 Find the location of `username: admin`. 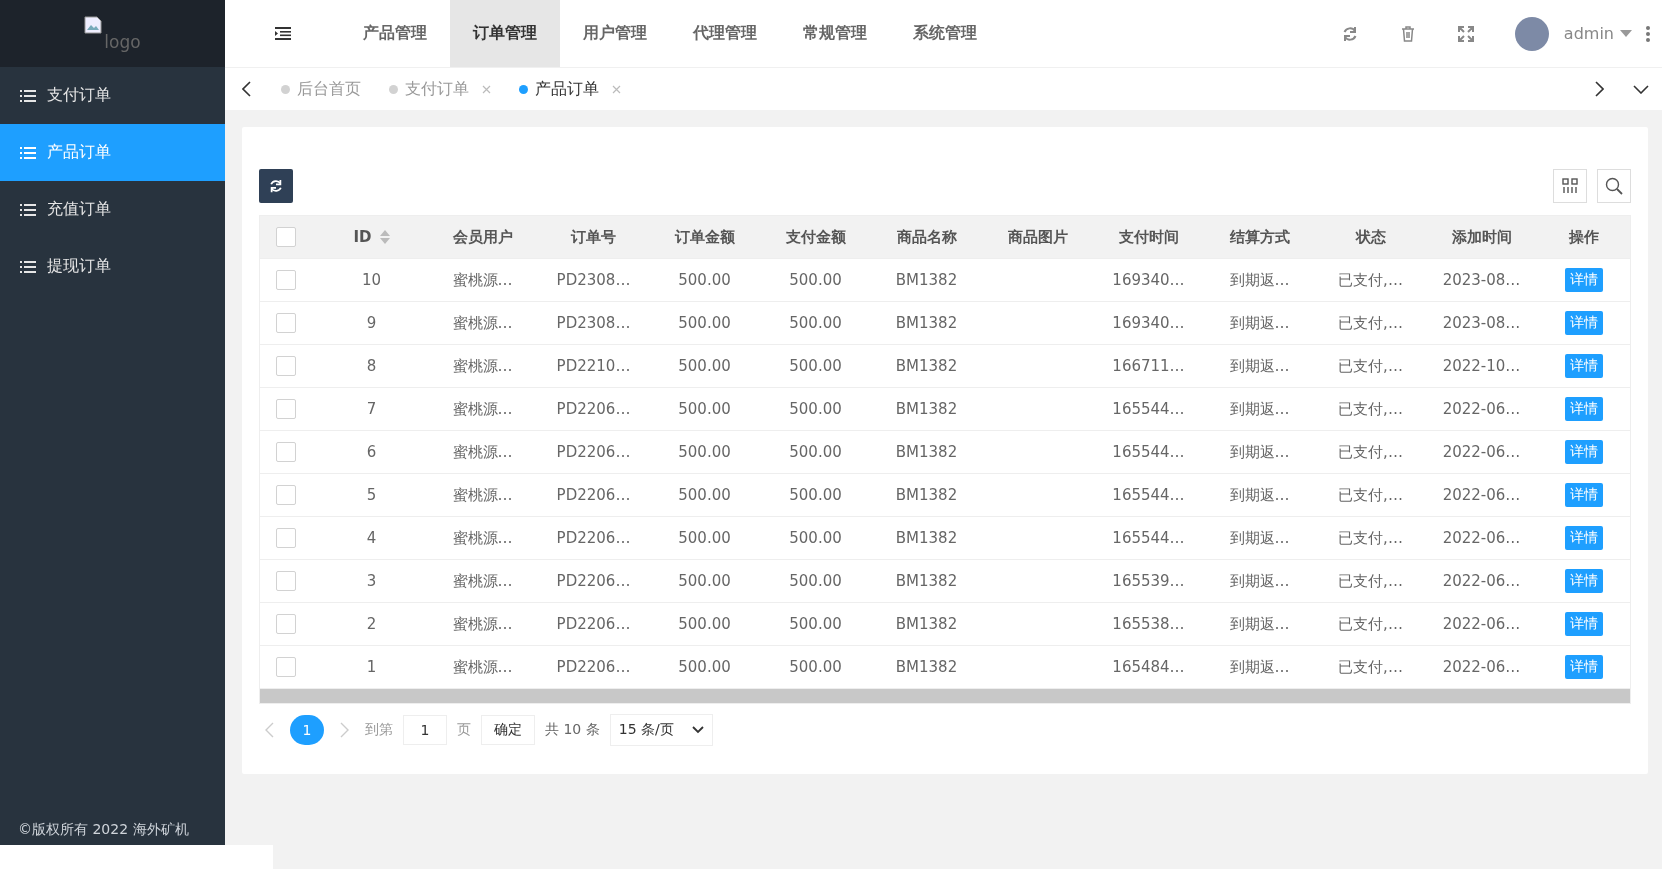

username: admin is located at coordinates (1588, 33).